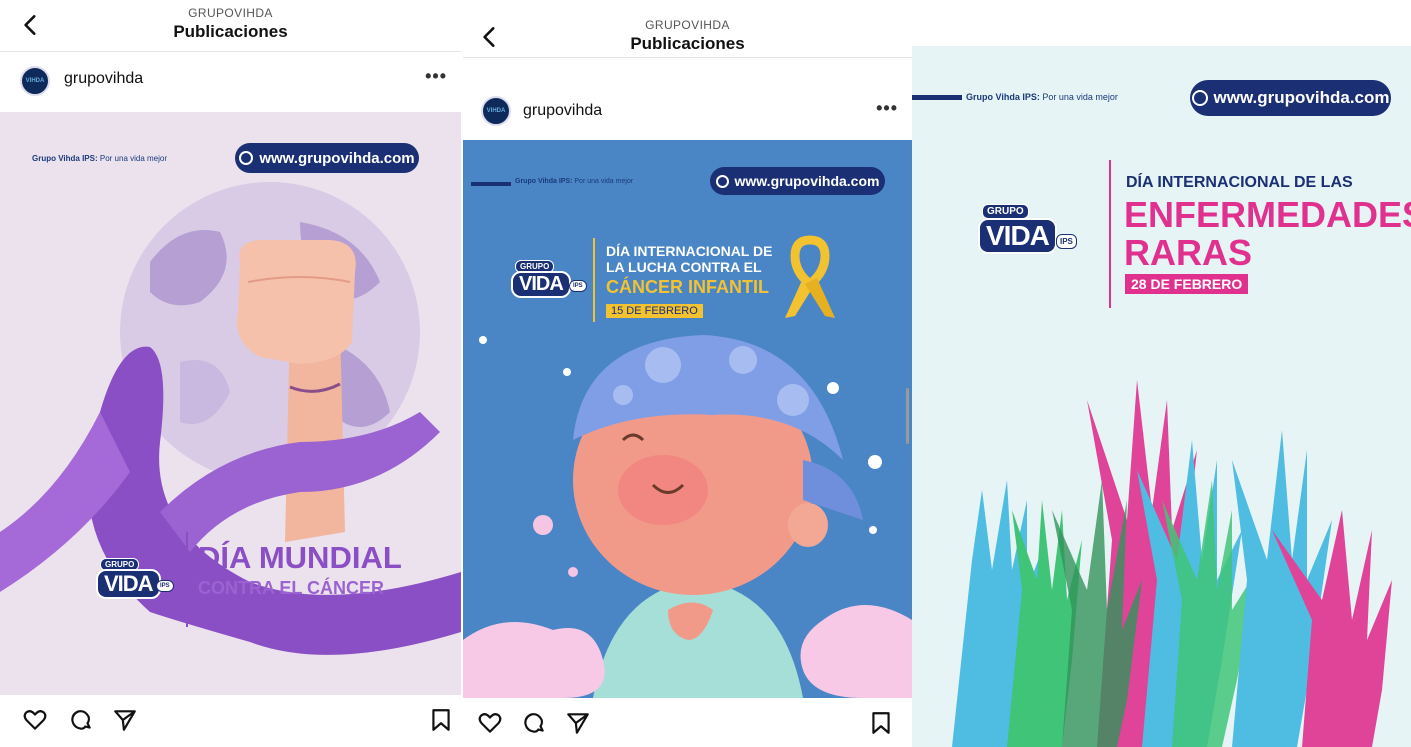  I want to click on scrollbar, so click(907, 416).